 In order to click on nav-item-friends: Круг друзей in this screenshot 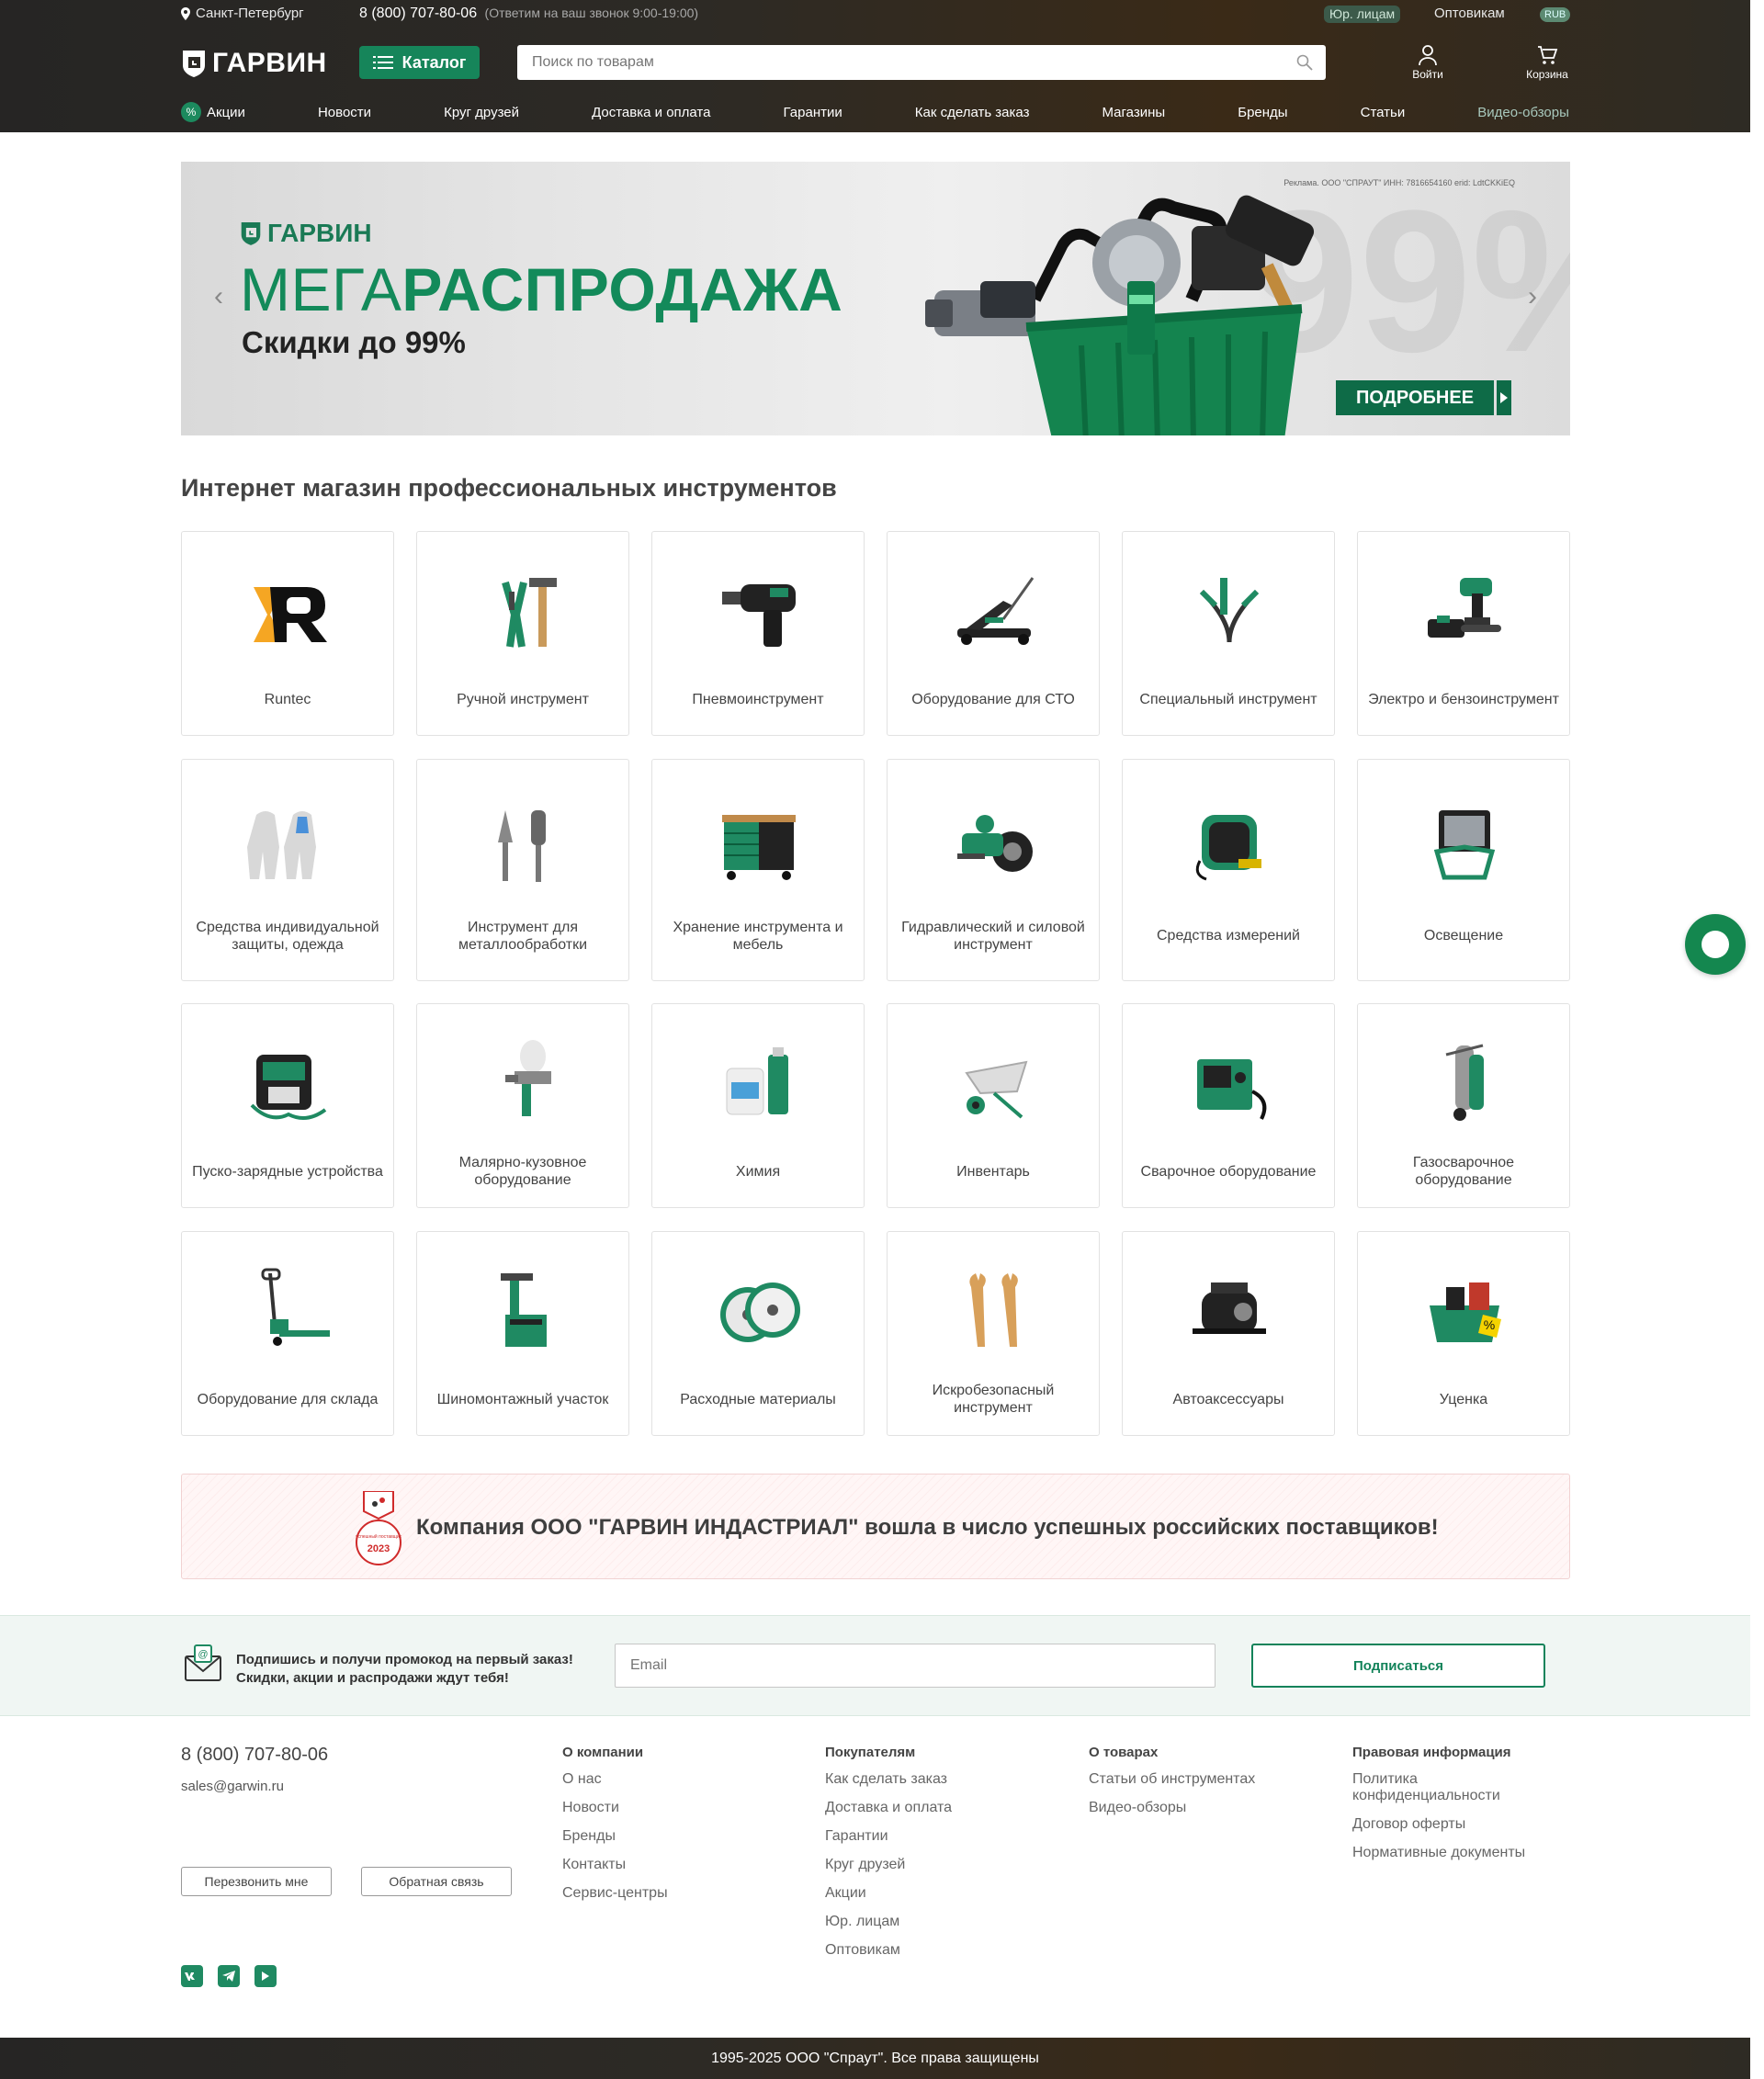, I will do `click(482, 112)`.